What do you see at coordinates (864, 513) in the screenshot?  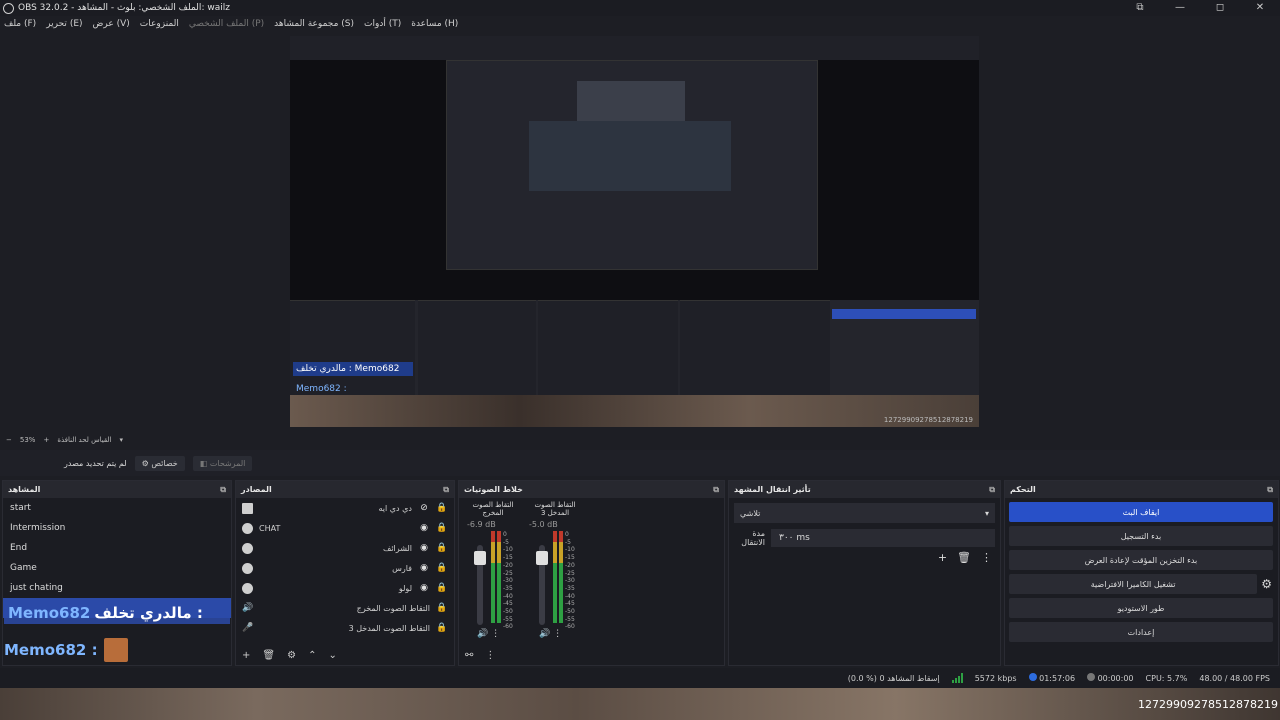 I see `transition-select: تلاشي ▾` at bounding box center [864, 513].